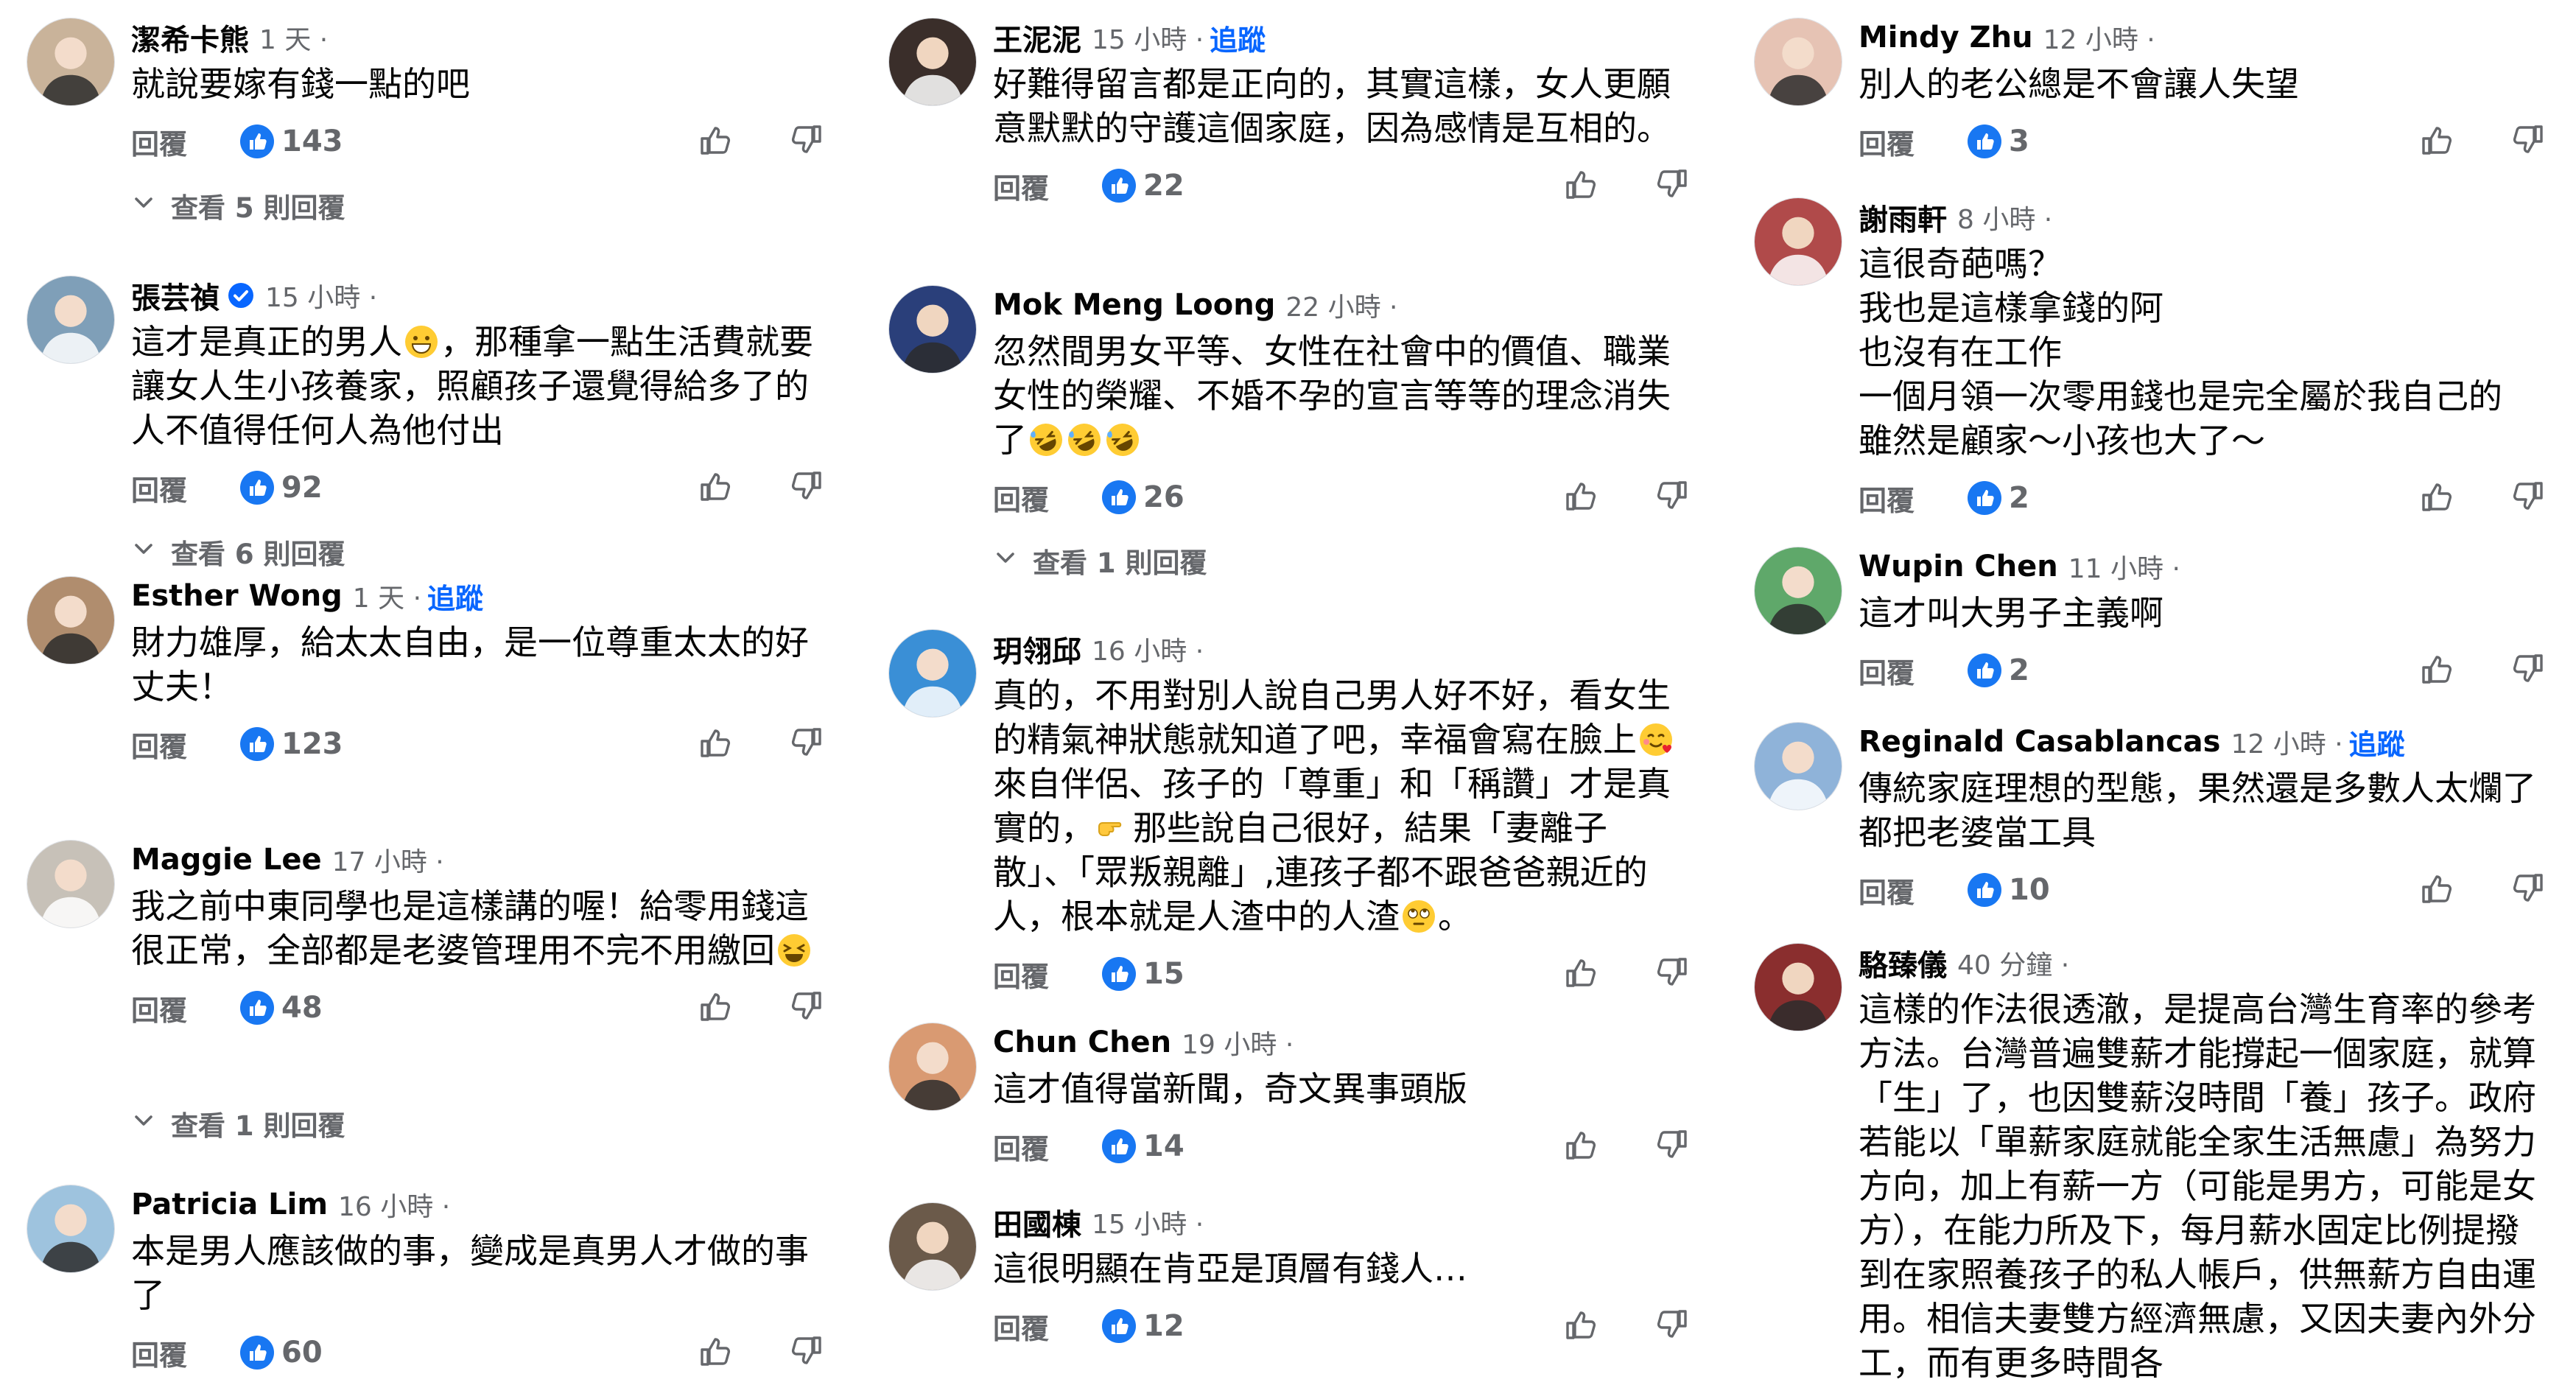  I want to click on reaction-summary: 48, so click(281, 1008).